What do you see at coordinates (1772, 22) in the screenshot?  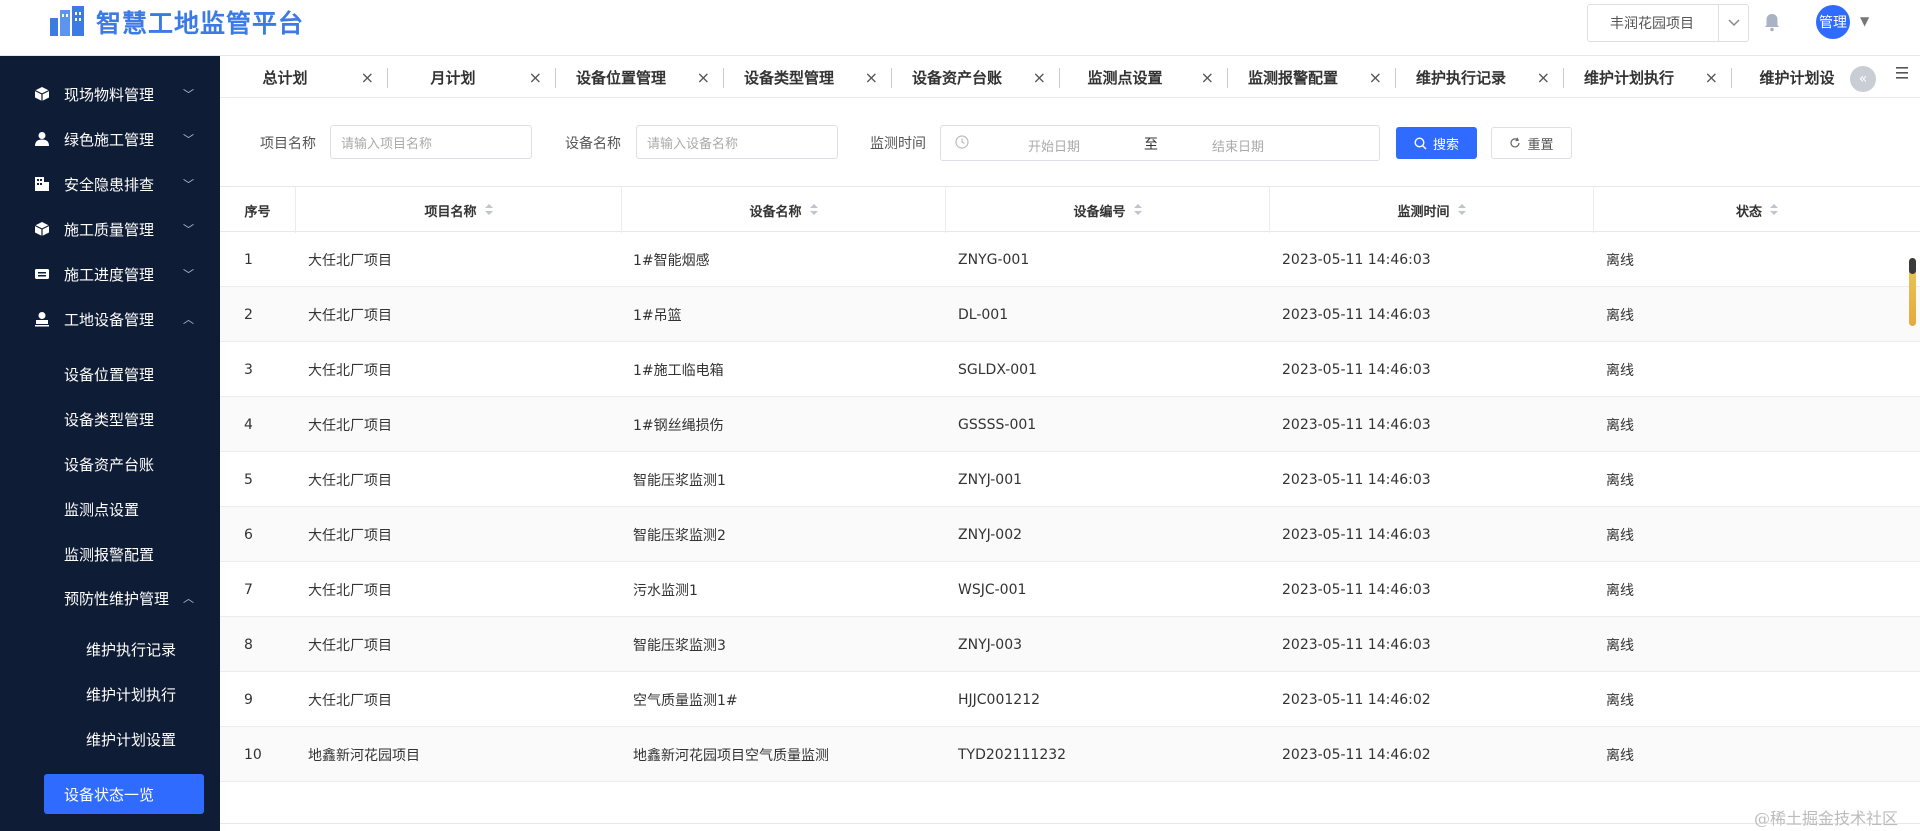 I see `bell-icon` at bounding box center [1772, 22].